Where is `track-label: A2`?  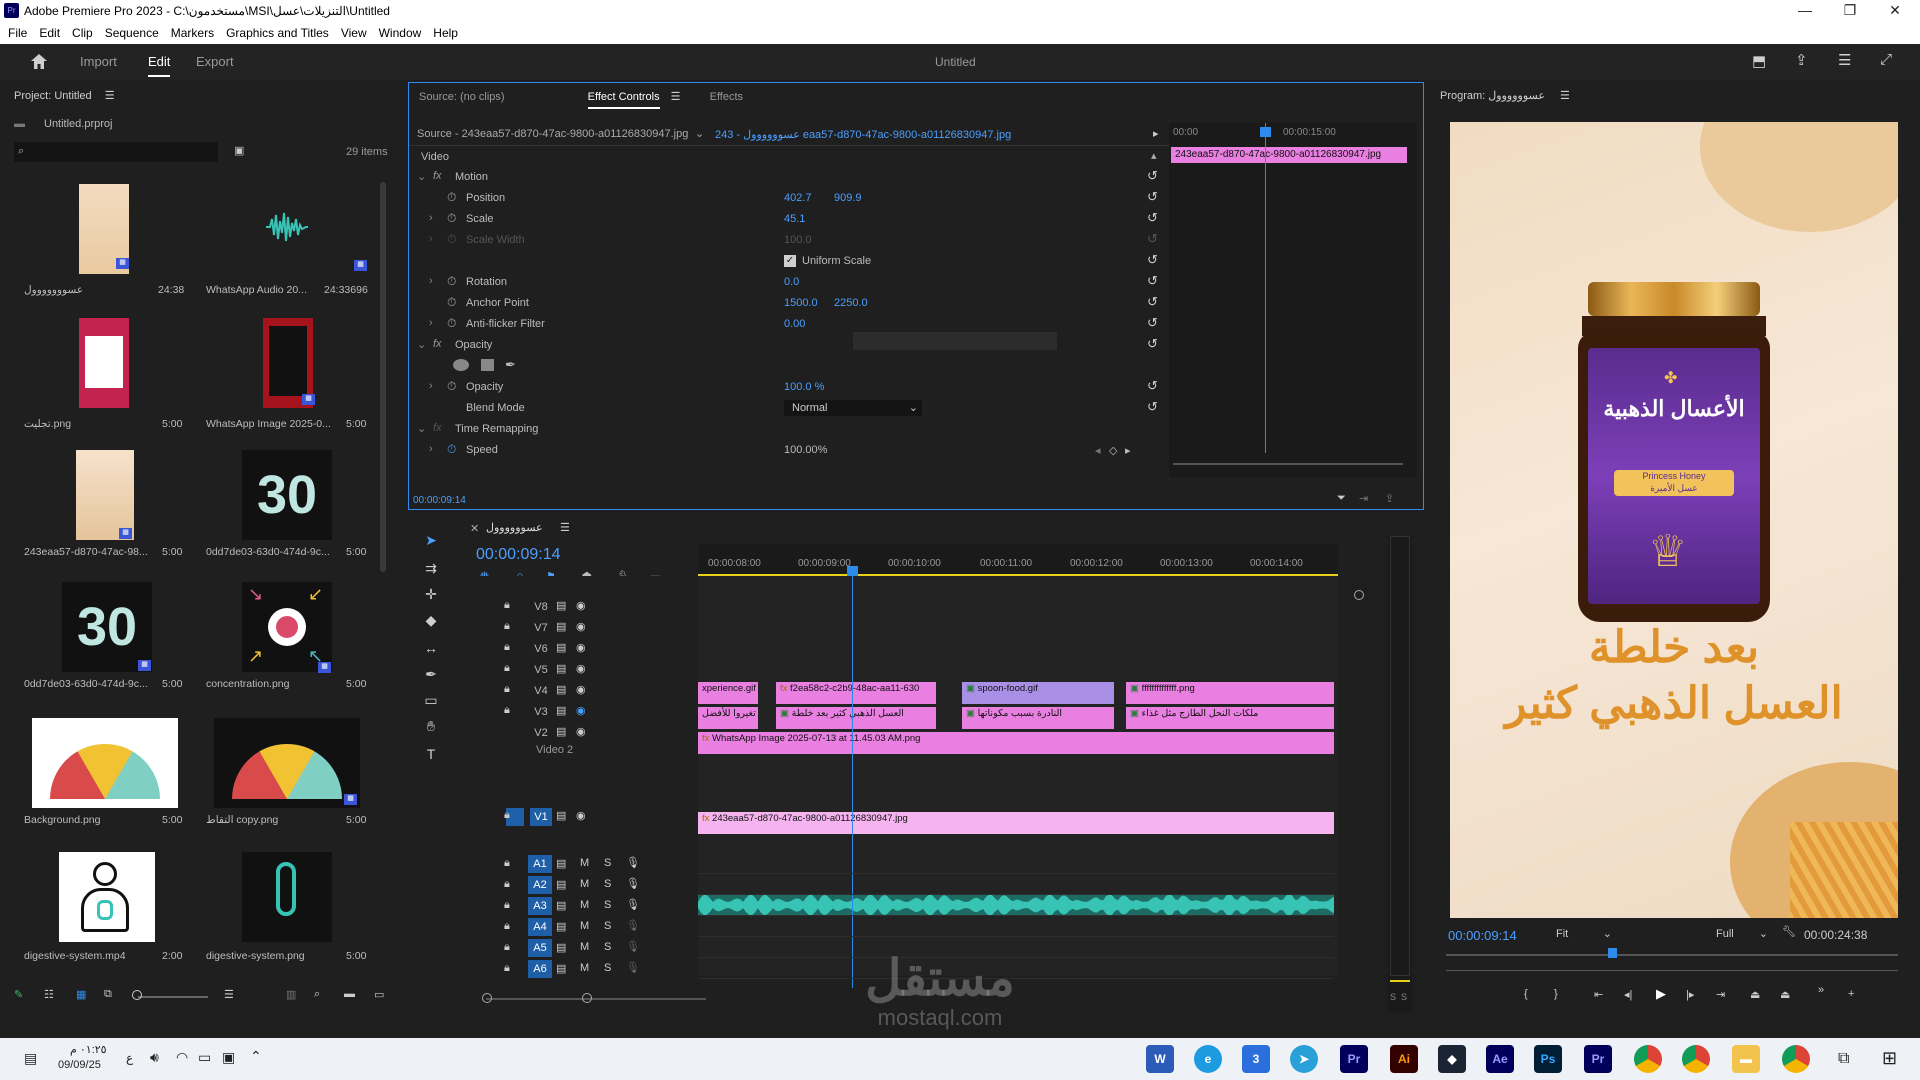 track-label: A2 is located at coordinates (540, 885).